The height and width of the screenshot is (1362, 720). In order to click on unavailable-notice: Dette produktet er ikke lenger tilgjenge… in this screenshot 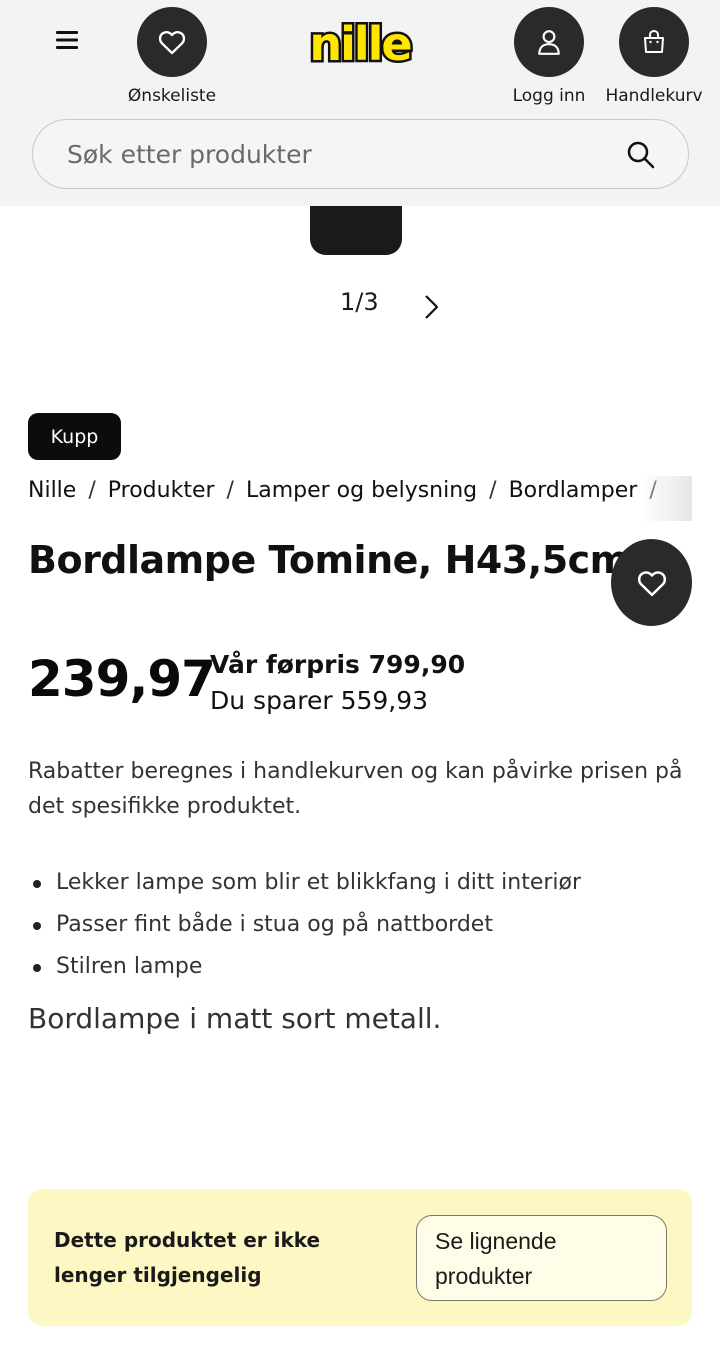, I will do `click(360, 1257)`.